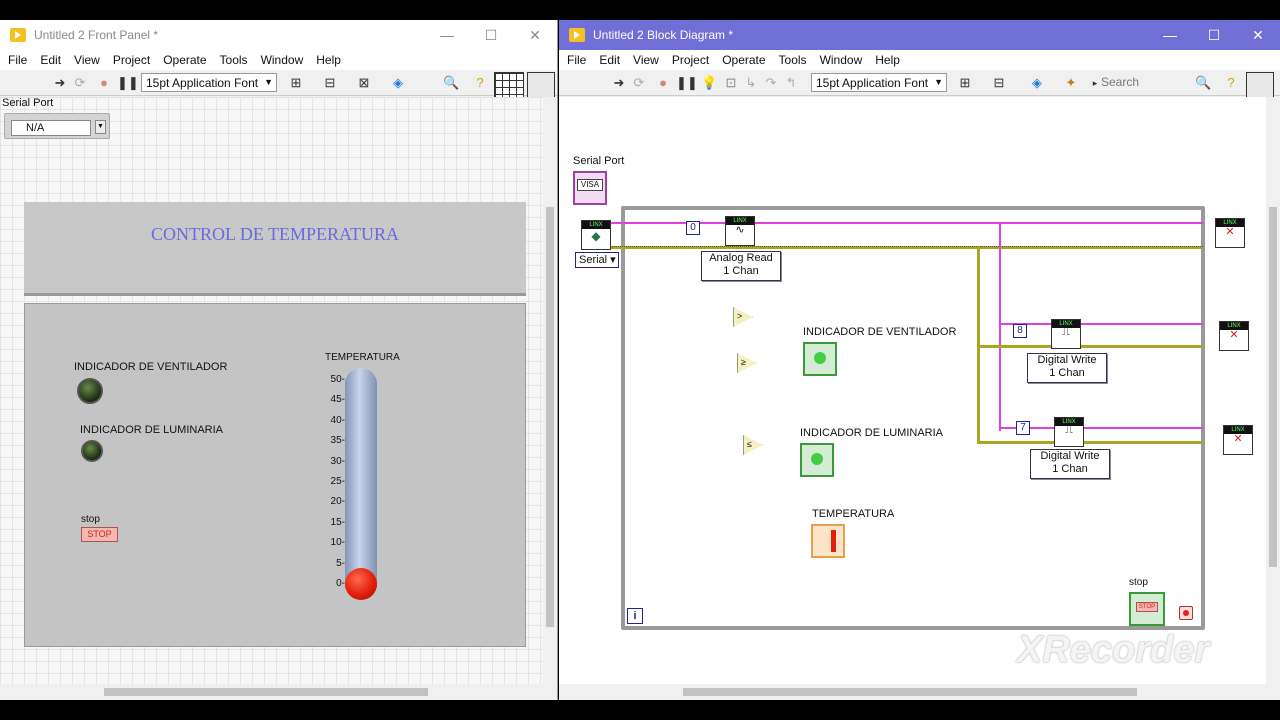  Describe the element at coordinates (1230, 233) in the screenshot. I see `linx-close-vi-1: LINX ✕` at that location.